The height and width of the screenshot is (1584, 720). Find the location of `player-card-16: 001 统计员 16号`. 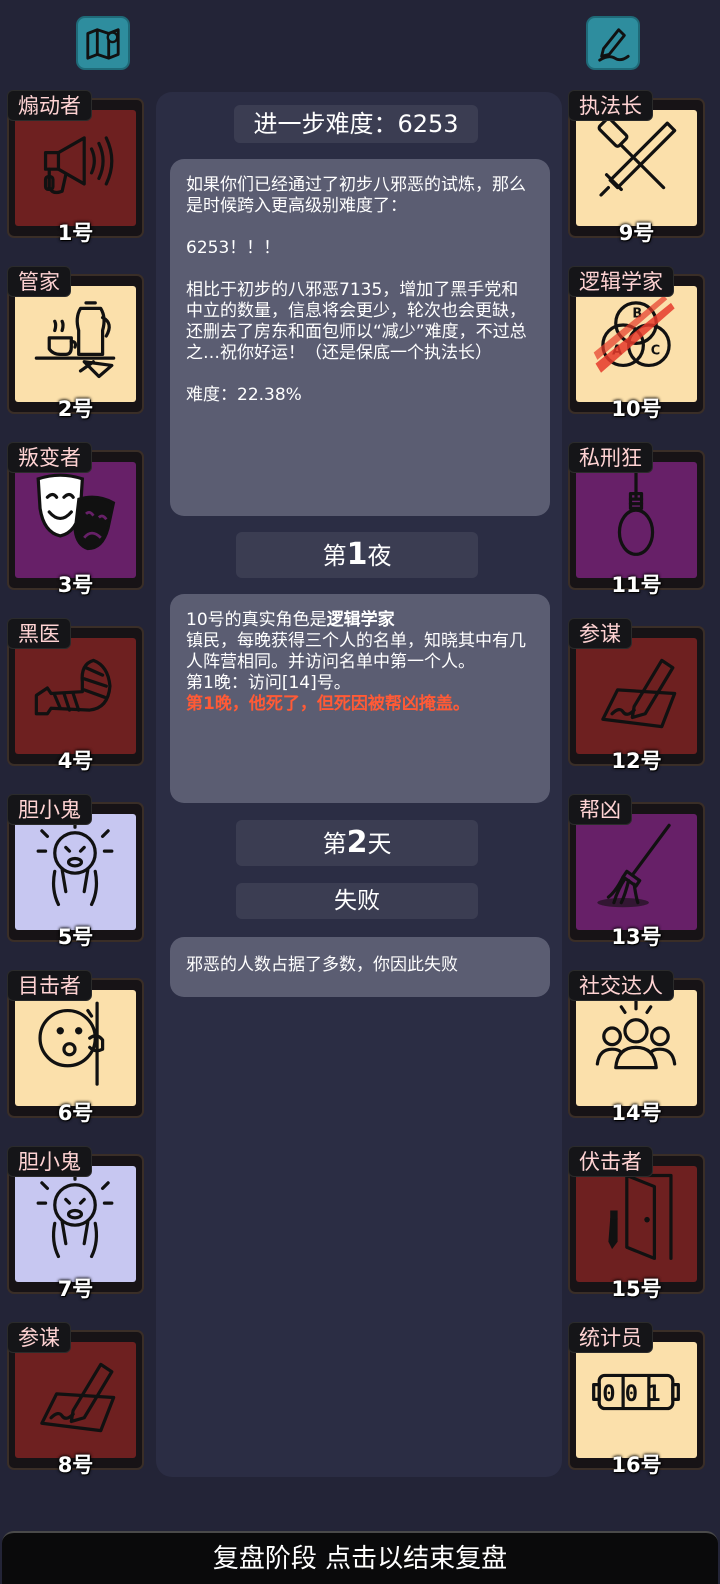

player-card-16: 001 统计员 16号 is located at coordinates (636, 1399).